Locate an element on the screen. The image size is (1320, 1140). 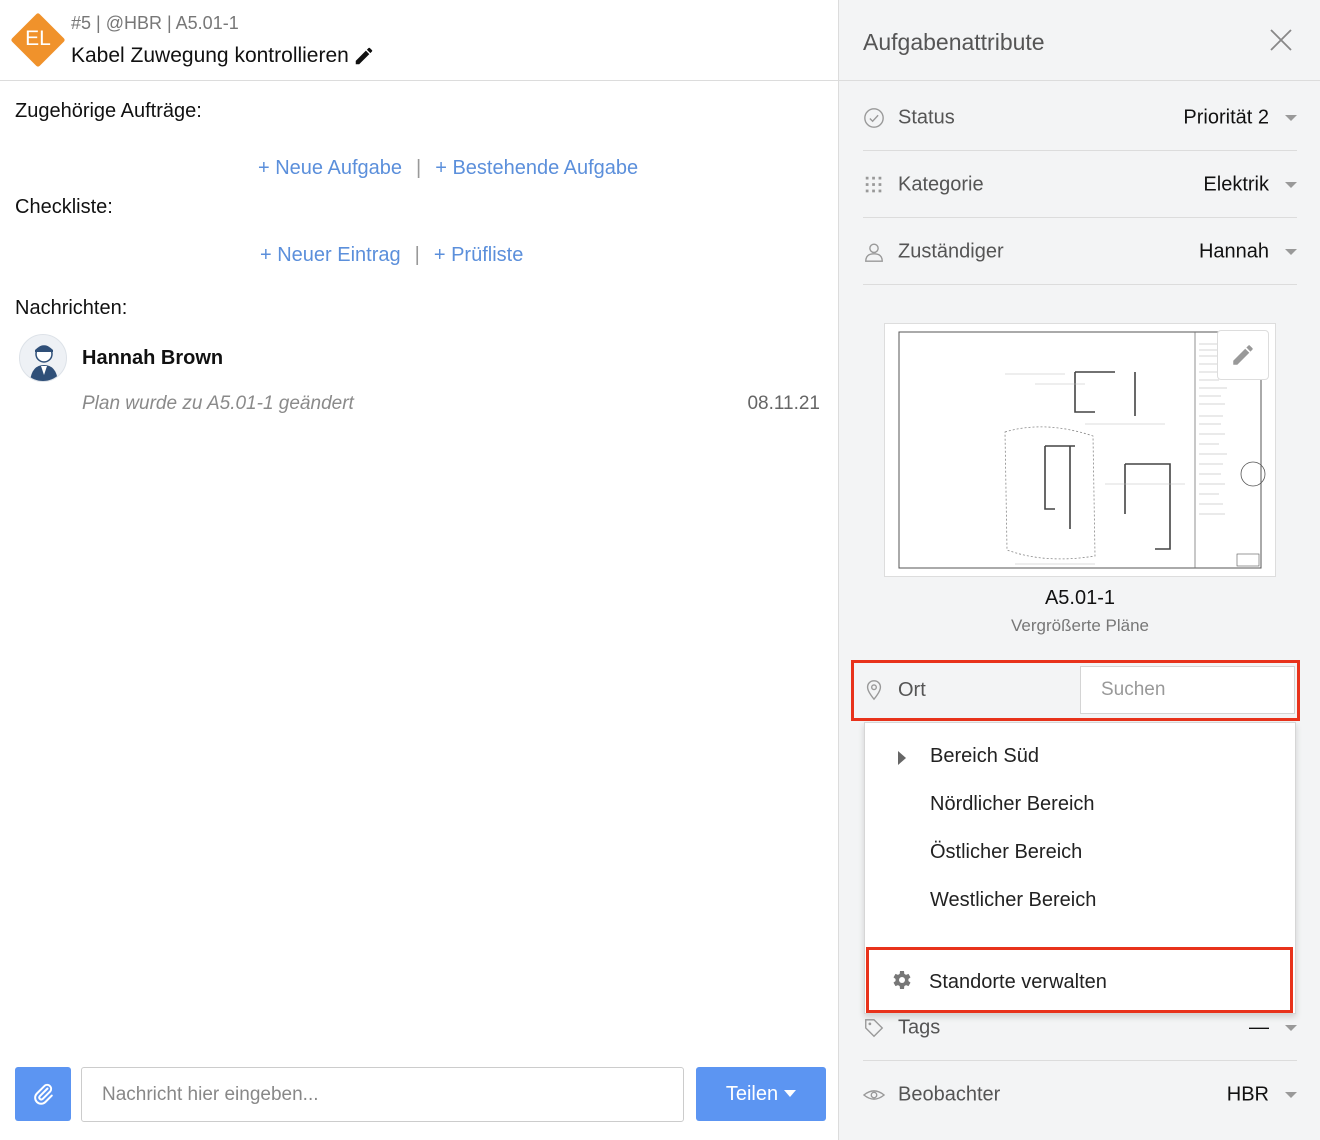
check-circle-icon is located at coordinates (874, 117).